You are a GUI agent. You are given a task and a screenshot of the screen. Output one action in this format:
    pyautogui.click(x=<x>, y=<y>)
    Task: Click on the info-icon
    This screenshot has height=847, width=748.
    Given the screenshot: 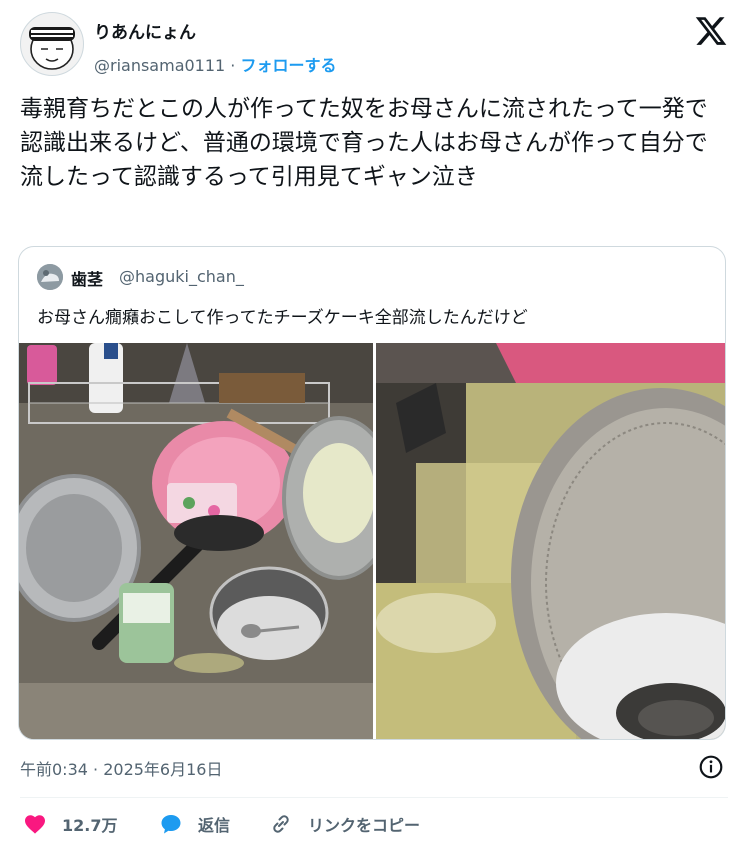 What is the action you would take?
    pyautogui.click(x=711, y=767)
    